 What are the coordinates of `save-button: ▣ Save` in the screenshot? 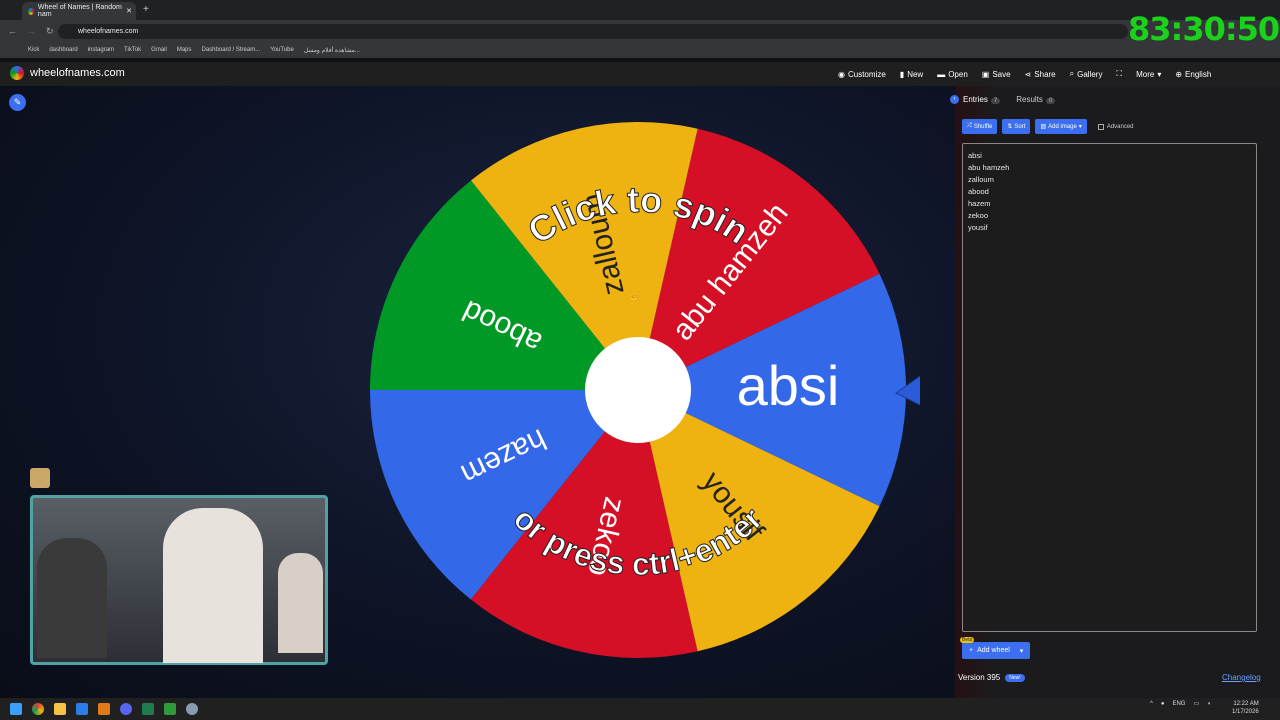 It's located at (996, 74).